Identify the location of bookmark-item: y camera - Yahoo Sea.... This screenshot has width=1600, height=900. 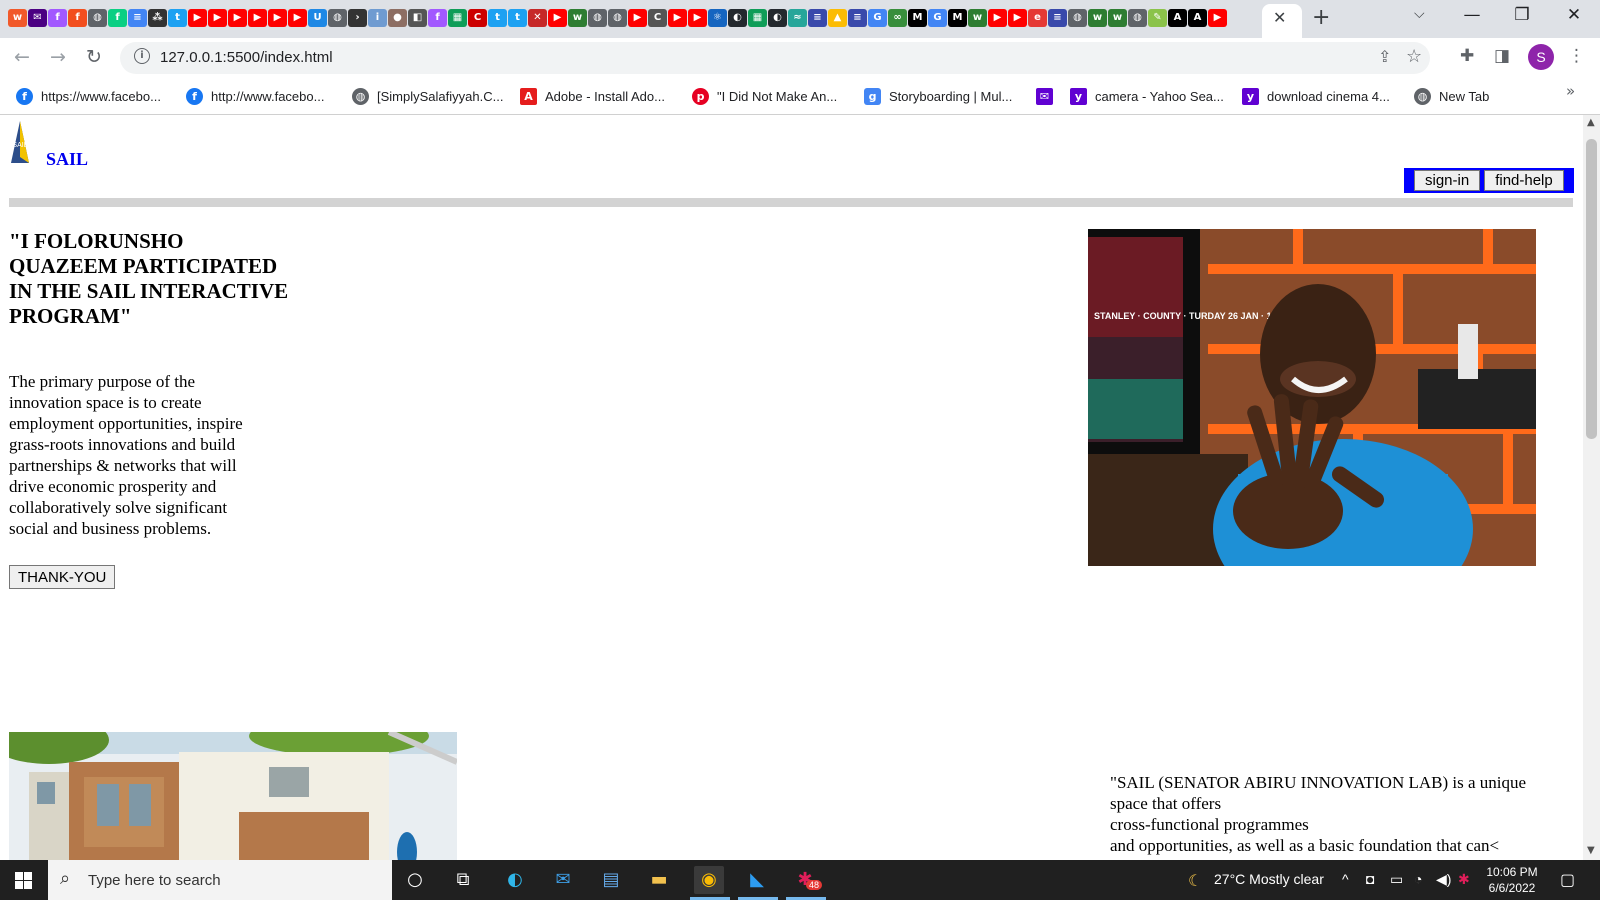
(1147, 96).